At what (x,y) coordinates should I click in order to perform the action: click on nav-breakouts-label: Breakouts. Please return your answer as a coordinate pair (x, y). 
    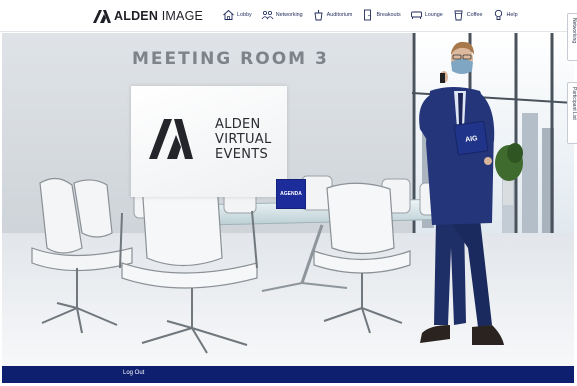
    Looking at the image, I should click on (388, 15).